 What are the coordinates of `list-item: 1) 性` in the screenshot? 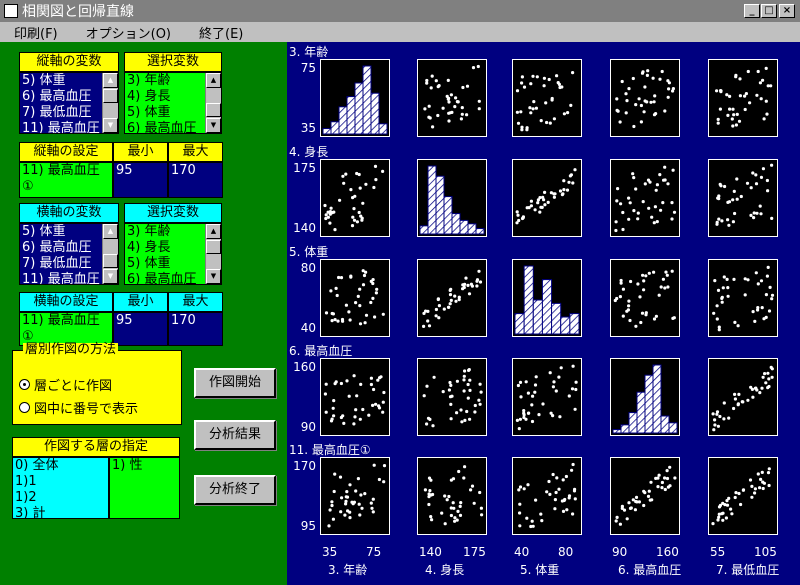 It's located at (145, 466).